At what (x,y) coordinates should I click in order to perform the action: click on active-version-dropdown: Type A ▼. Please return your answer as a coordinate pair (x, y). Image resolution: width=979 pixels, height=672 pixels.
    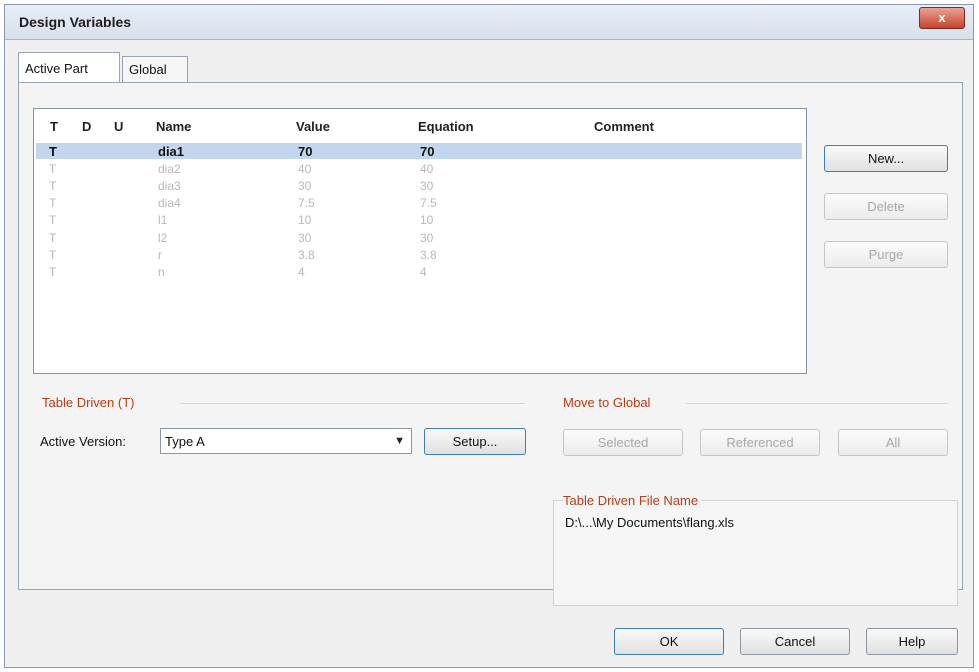
    Looking at the image, I should click on (286, 441).